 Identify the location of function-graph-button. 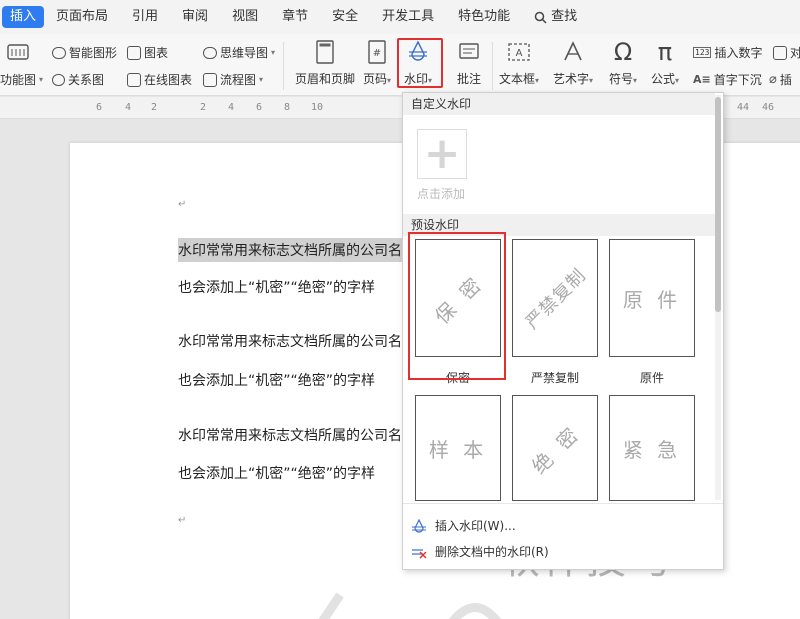
(18, 54).